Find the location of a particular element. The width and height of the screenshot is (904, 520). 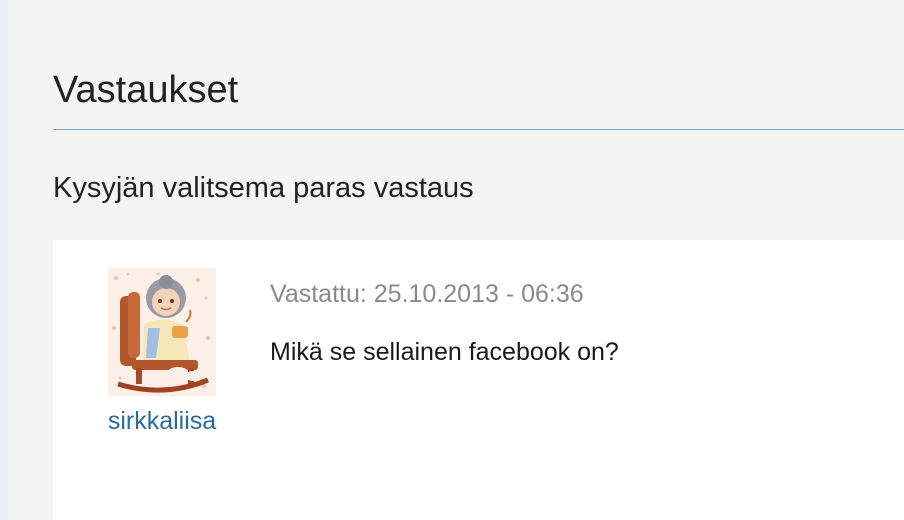

author-link: sirkkaliisa is located at coordinates (162, 421).